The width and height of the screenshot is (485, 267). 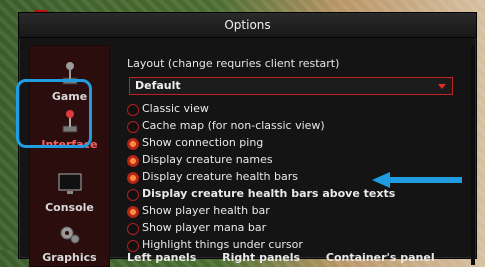 What do you see at coordinates (247, 25) in the screenshot?
I see `window-title: Options` at bounding box center [247, 25].